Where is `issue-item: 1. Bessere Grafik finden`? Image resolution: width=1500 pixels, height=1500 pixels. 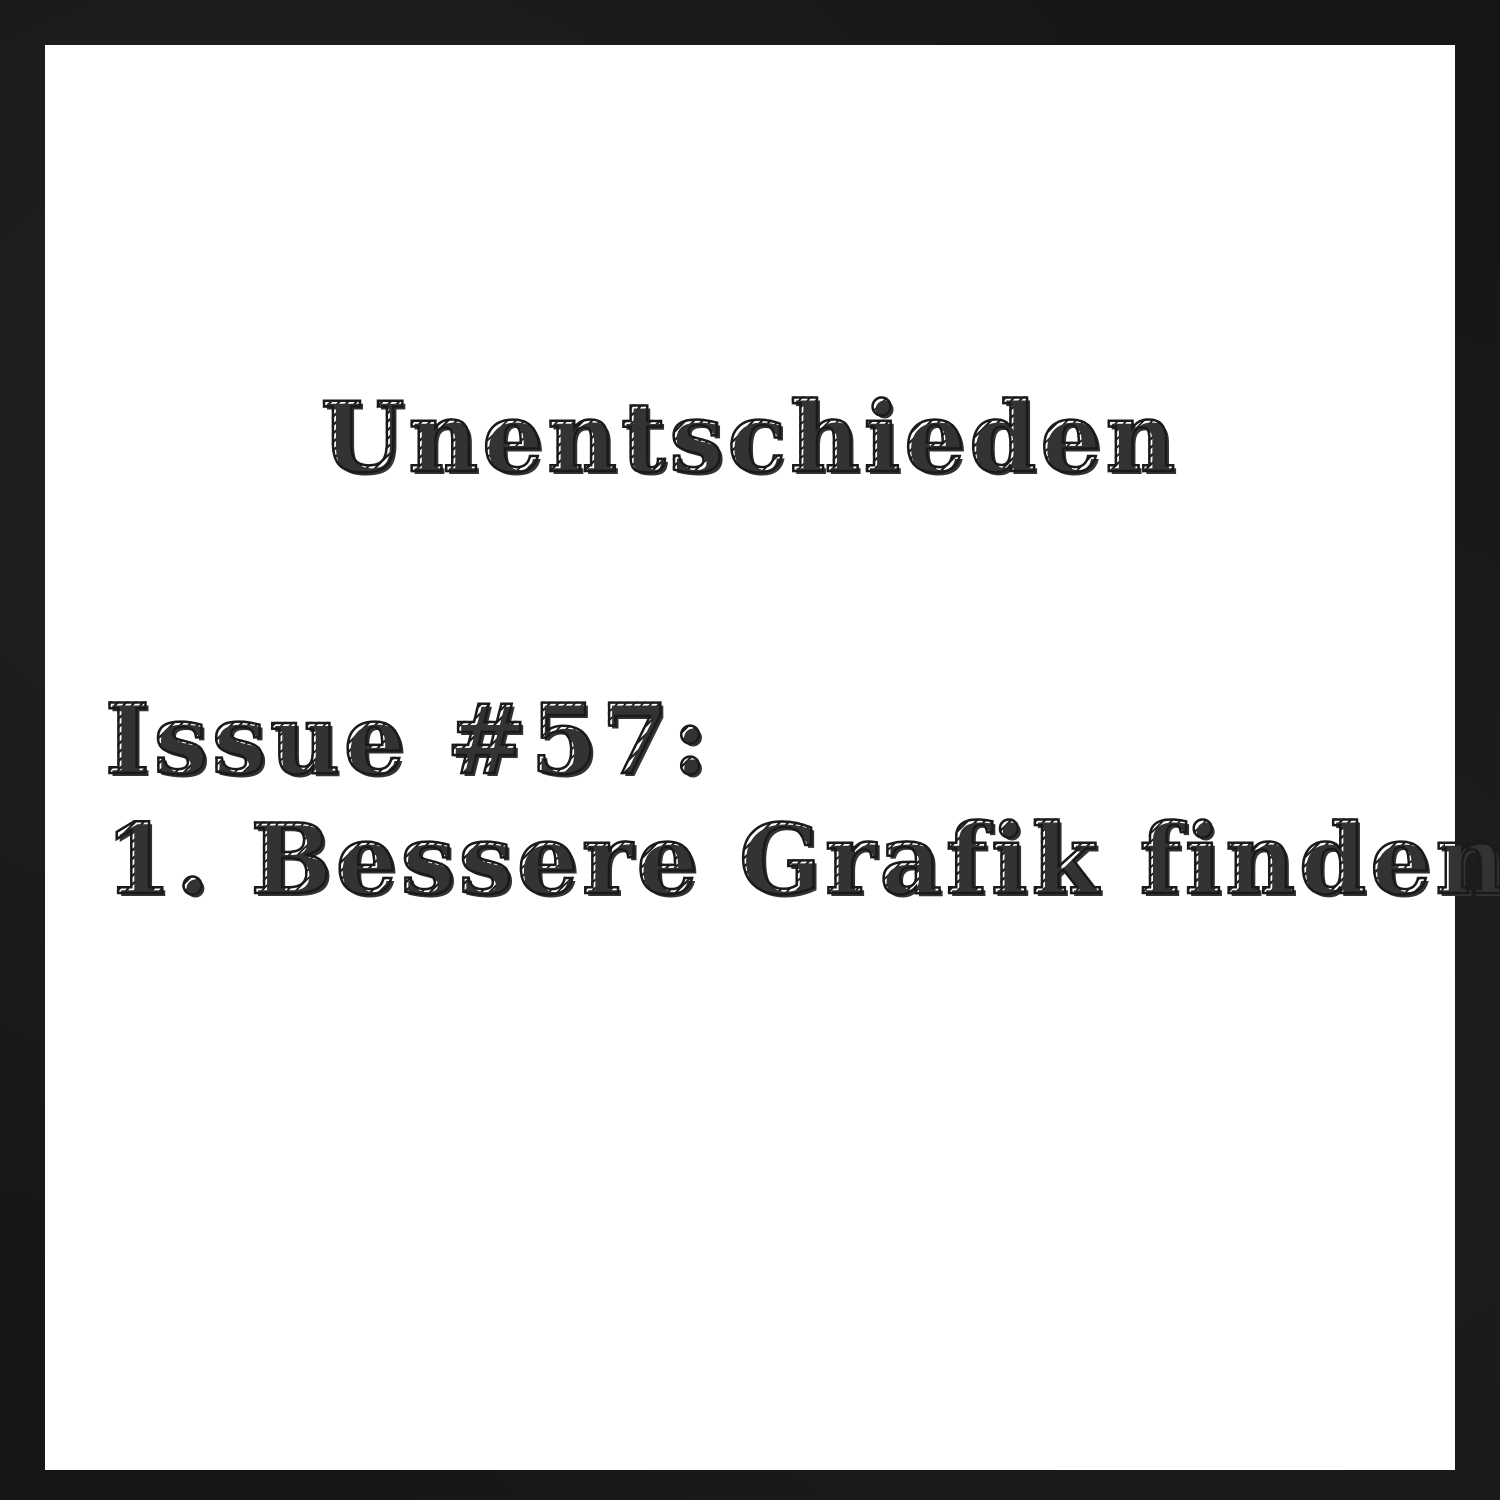
issue-item: 1. Bessere Grafik finden is located at coordinates (802, 860).